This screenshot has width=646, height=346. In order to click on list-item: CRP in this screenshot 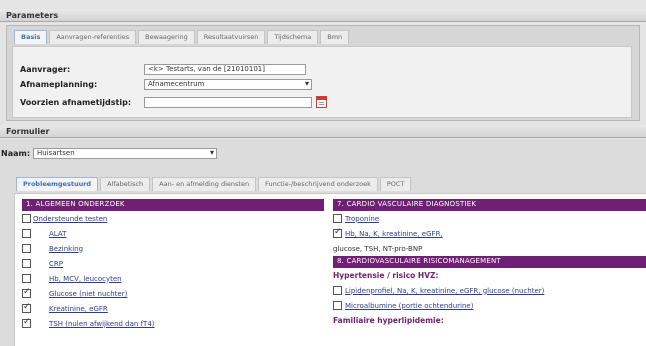, I will do `click(173, 263)`.